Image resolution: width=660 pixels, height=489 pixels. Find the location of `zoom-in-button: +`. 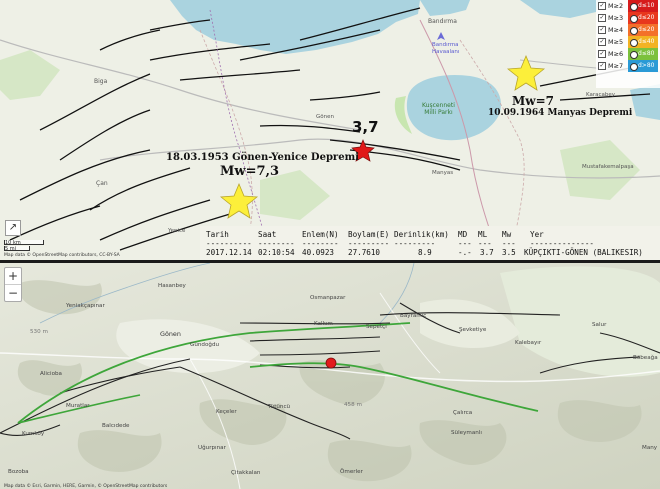

zoom-in-button: + is located at coordinates (13, 276).